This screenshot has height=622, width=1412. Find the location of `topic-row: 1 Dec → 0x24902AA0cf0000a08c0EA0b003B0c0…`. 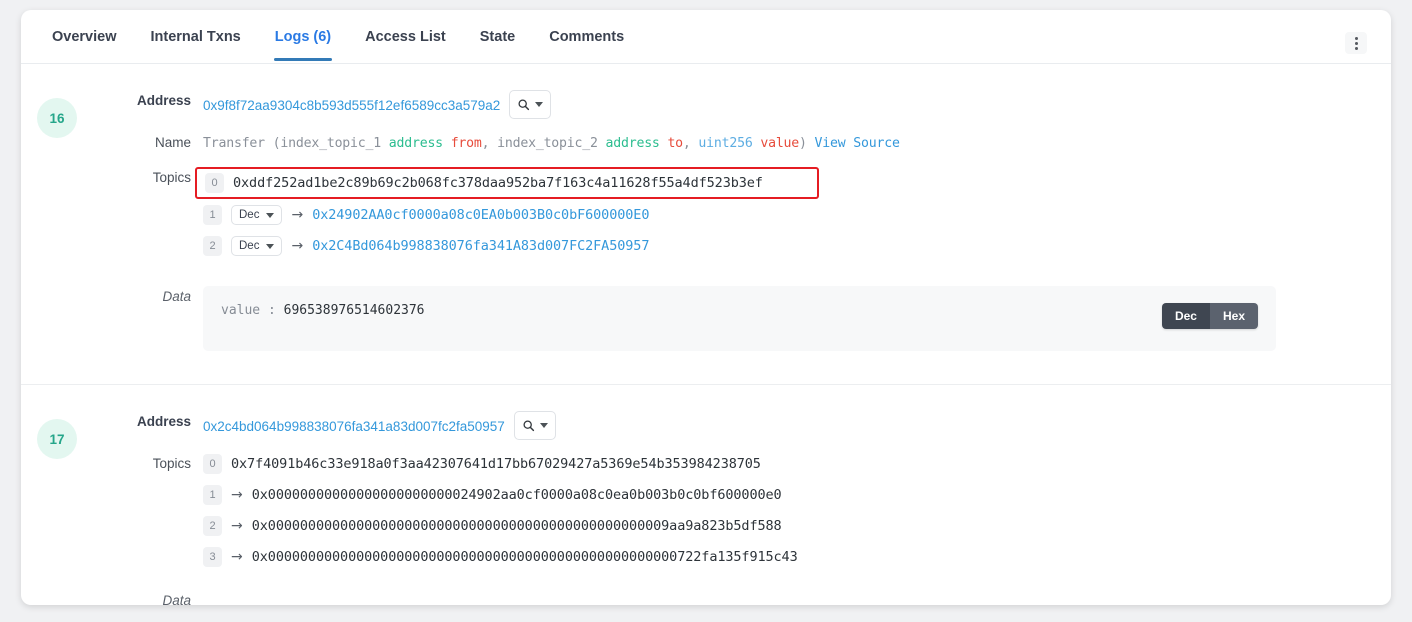

topic-row: 1 Dec → 0x24902AA0cf0000a08c0EA0b003B0c0… is located at coordinates (787, 215).